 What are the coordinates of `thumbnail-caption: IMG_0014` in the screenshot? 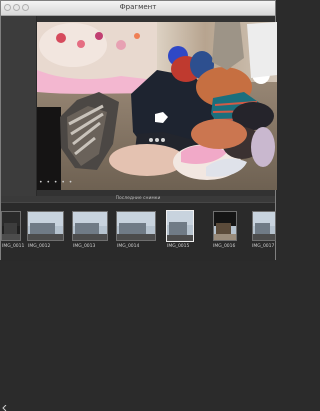 It's located at (128, 246).